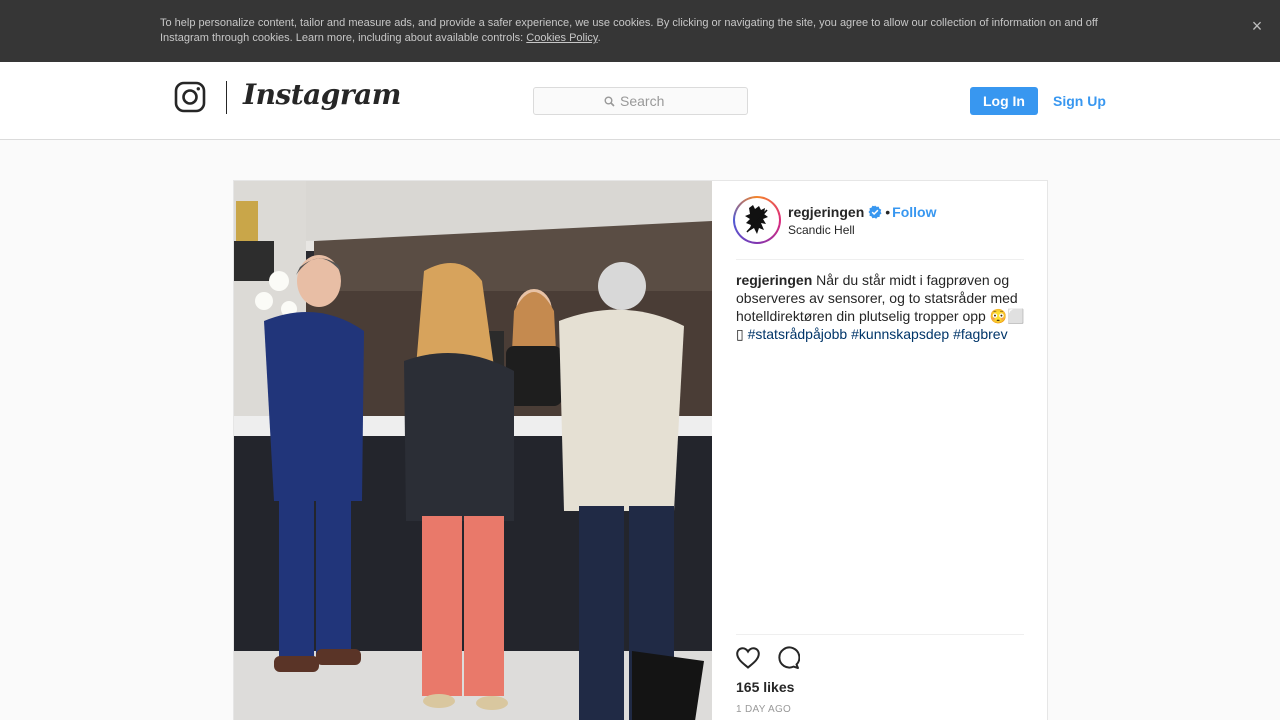  I want to click on verified-badge-icon, so click(875, 212).